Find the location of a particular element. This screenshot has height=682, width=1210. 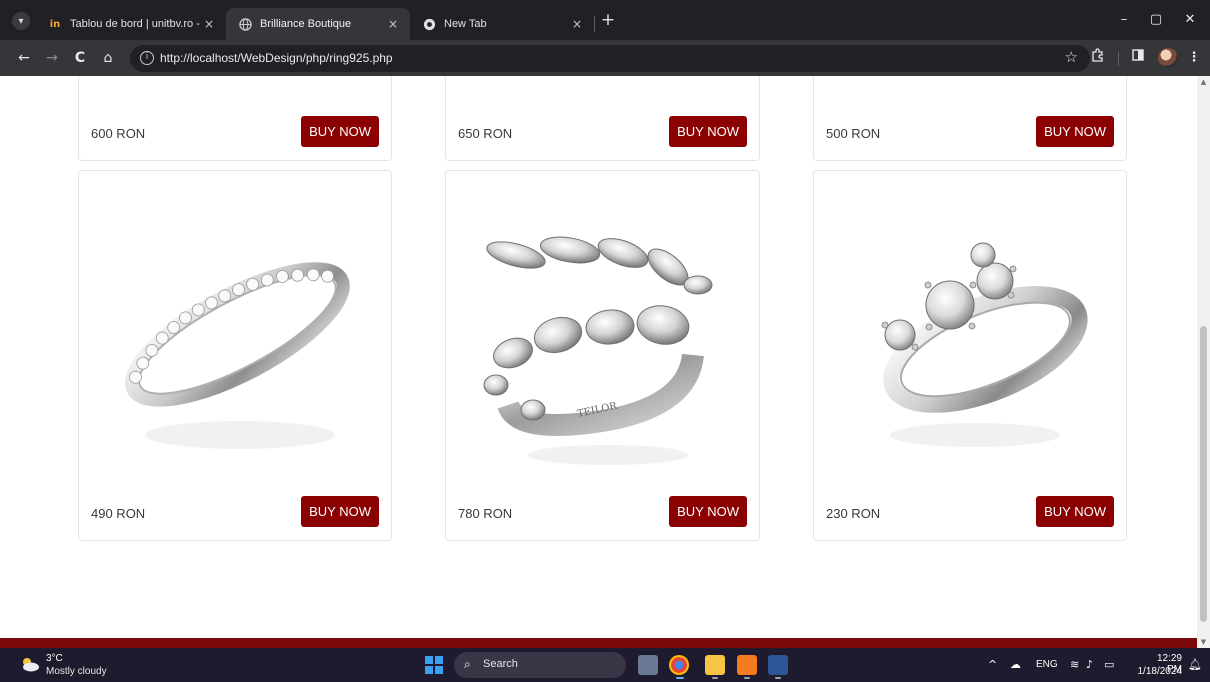

page-footer-strip is located at coordinates (598, 643).